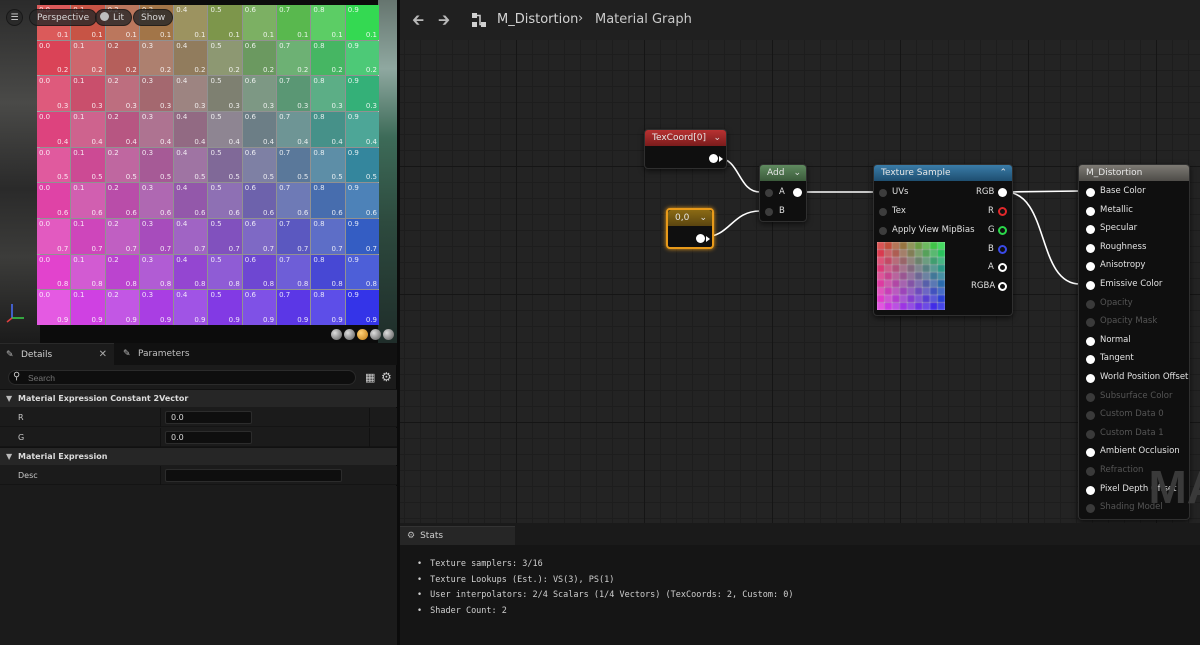 The height and width of the screenshot is (645, 1200). Describe the element at coordinates (1003, 173) in the screenshot. I see `chevron-up-icon: ⌃` at that location.